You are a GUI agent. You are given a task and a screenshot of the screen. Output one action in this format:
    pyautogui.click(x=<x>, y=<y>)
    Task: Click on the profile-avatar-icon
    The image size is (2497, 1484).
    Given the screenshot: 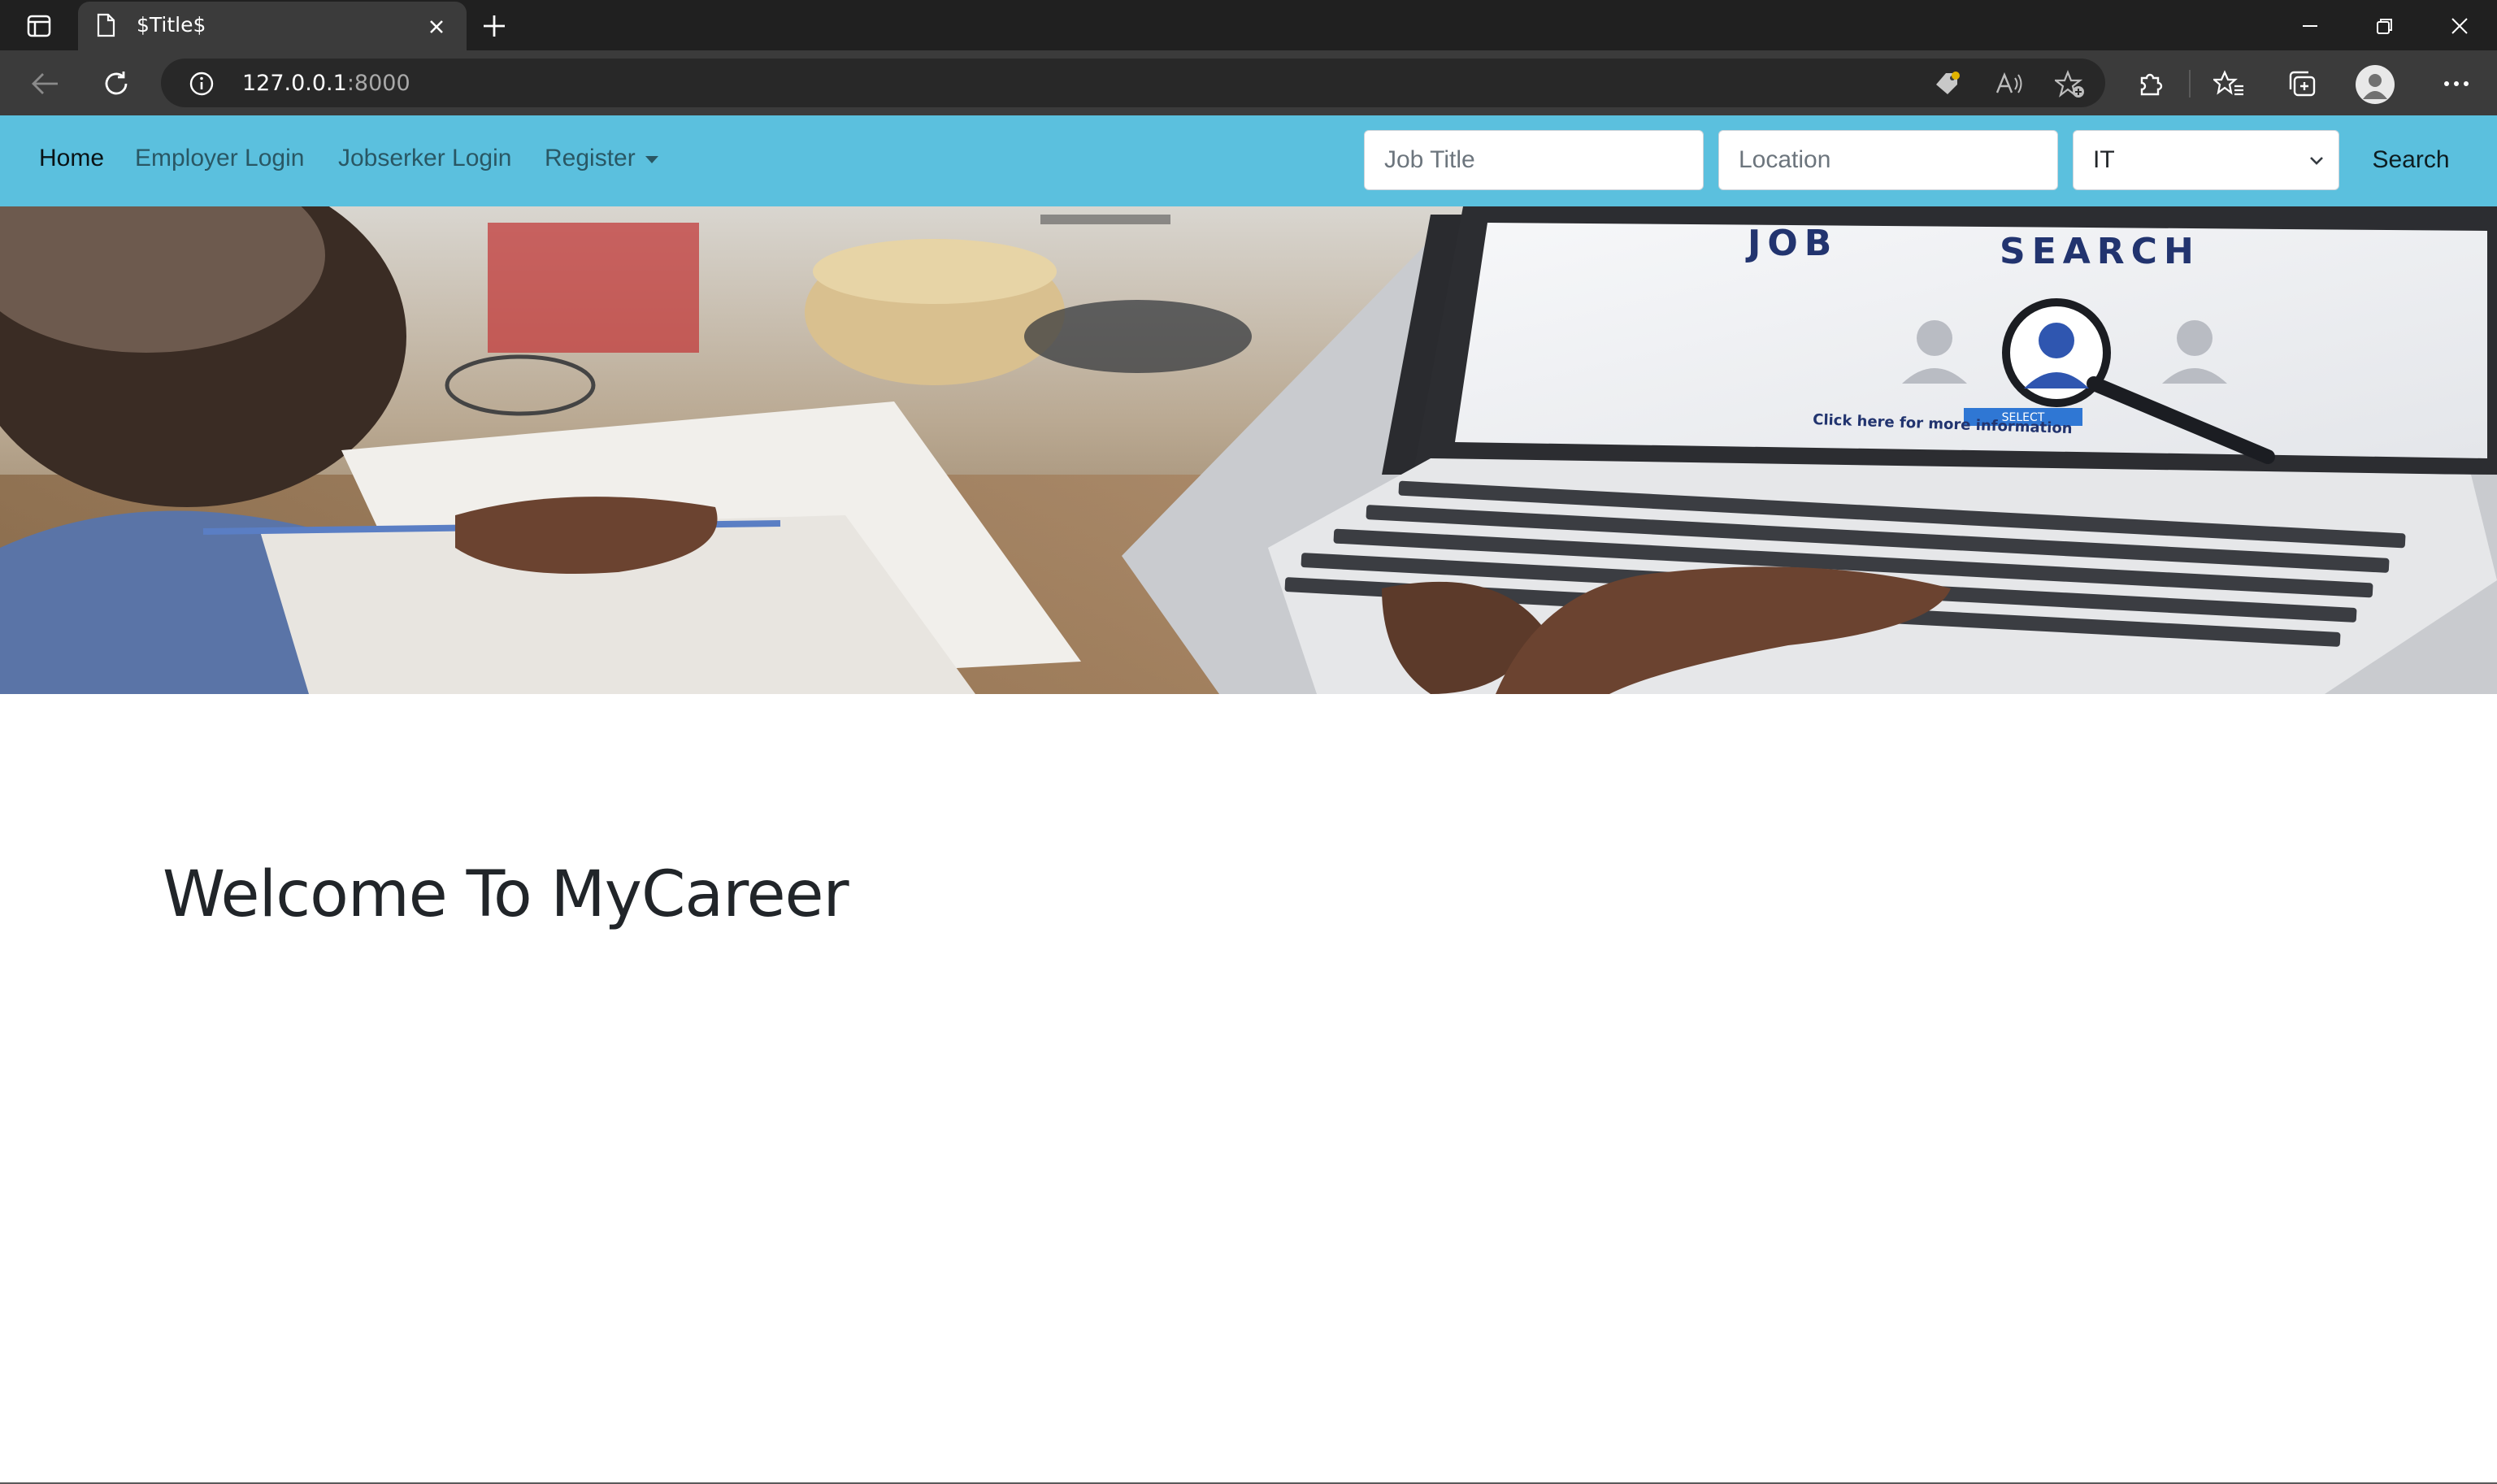 What is the action you would take?
    pyautogui.click(x=2375, y=84)
    